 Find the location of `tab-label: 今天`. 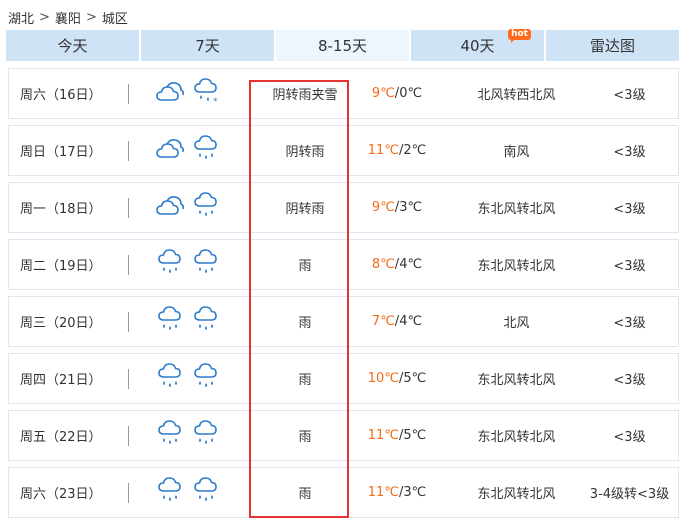

tab-label: 今天 is located at coordinates (72, 46).